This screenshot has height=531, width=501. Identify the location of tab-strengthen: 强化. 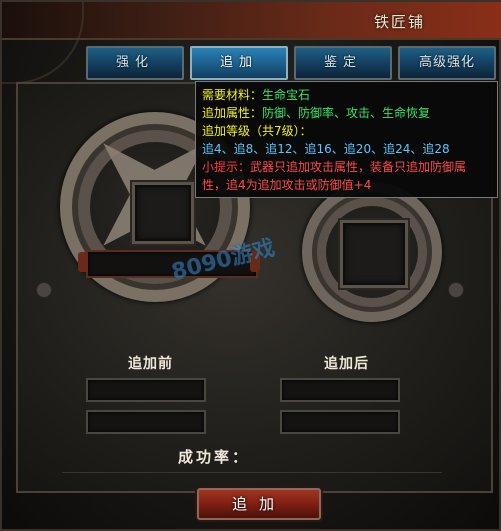
(135, 63).